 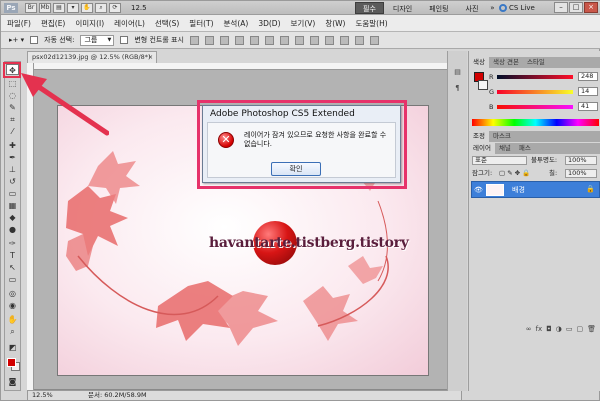 What do you see at coordinates (12, 107) in the screenshot?
I see `quick-select-tool-icon: ✎` at bounding box center [12, 107].